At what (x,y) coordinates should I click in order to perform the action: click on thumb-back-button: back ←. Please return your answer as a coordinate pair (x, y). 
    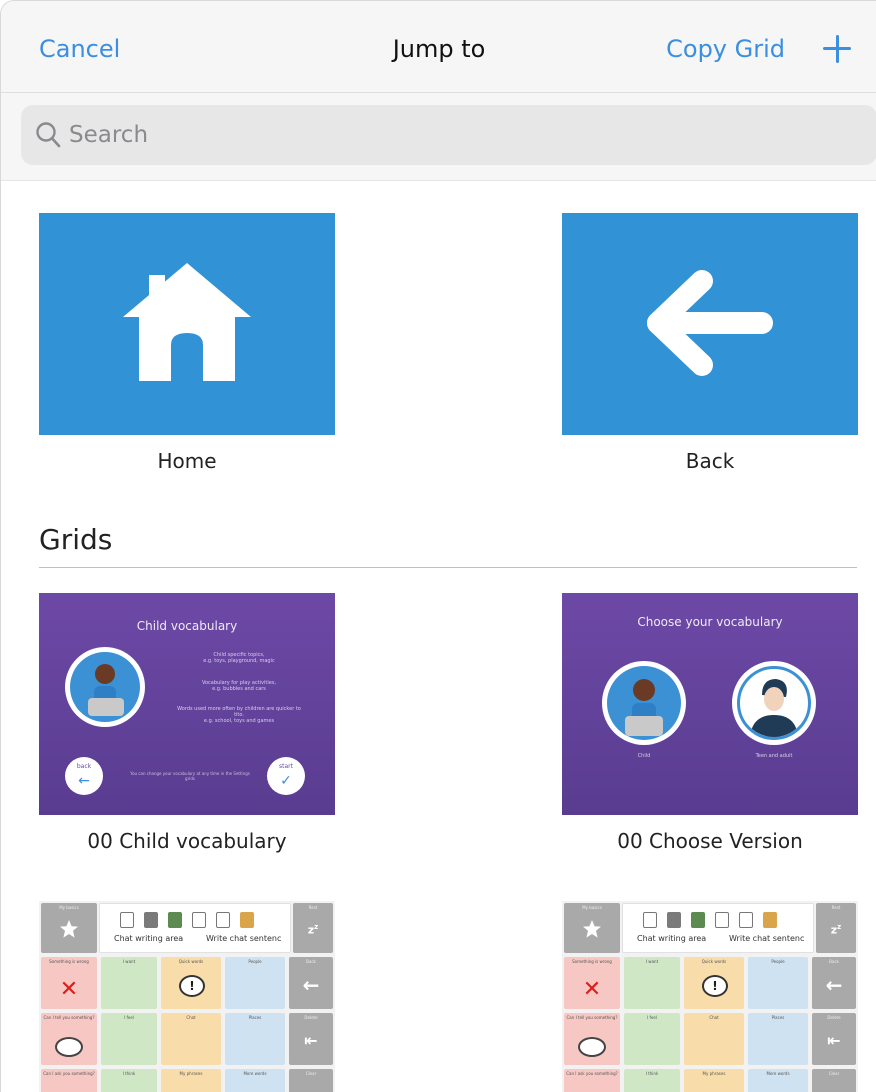
    Looking at the image, I should click on (84, 776).